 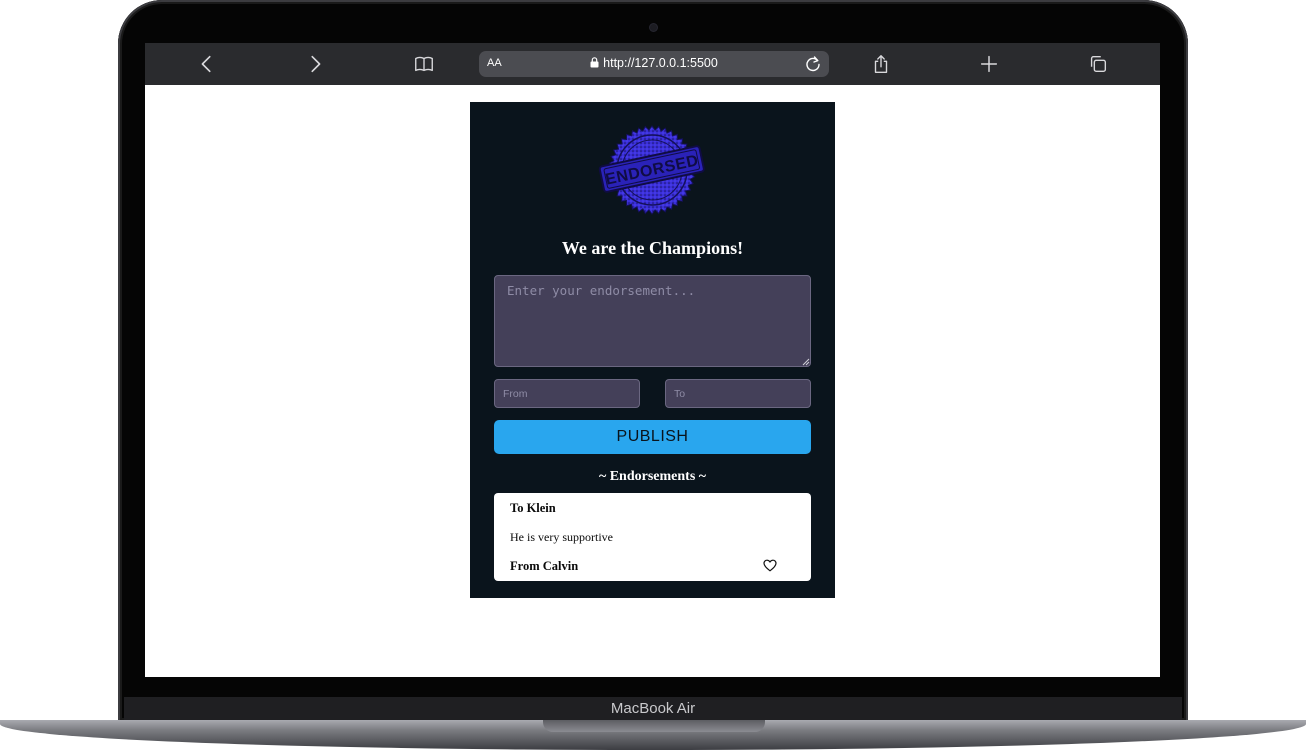 What do you see at coordinates (660, 63) in the screenshot?
I see `url-text: http://127.0.0.1:5500` at bounding box center [660, 63].